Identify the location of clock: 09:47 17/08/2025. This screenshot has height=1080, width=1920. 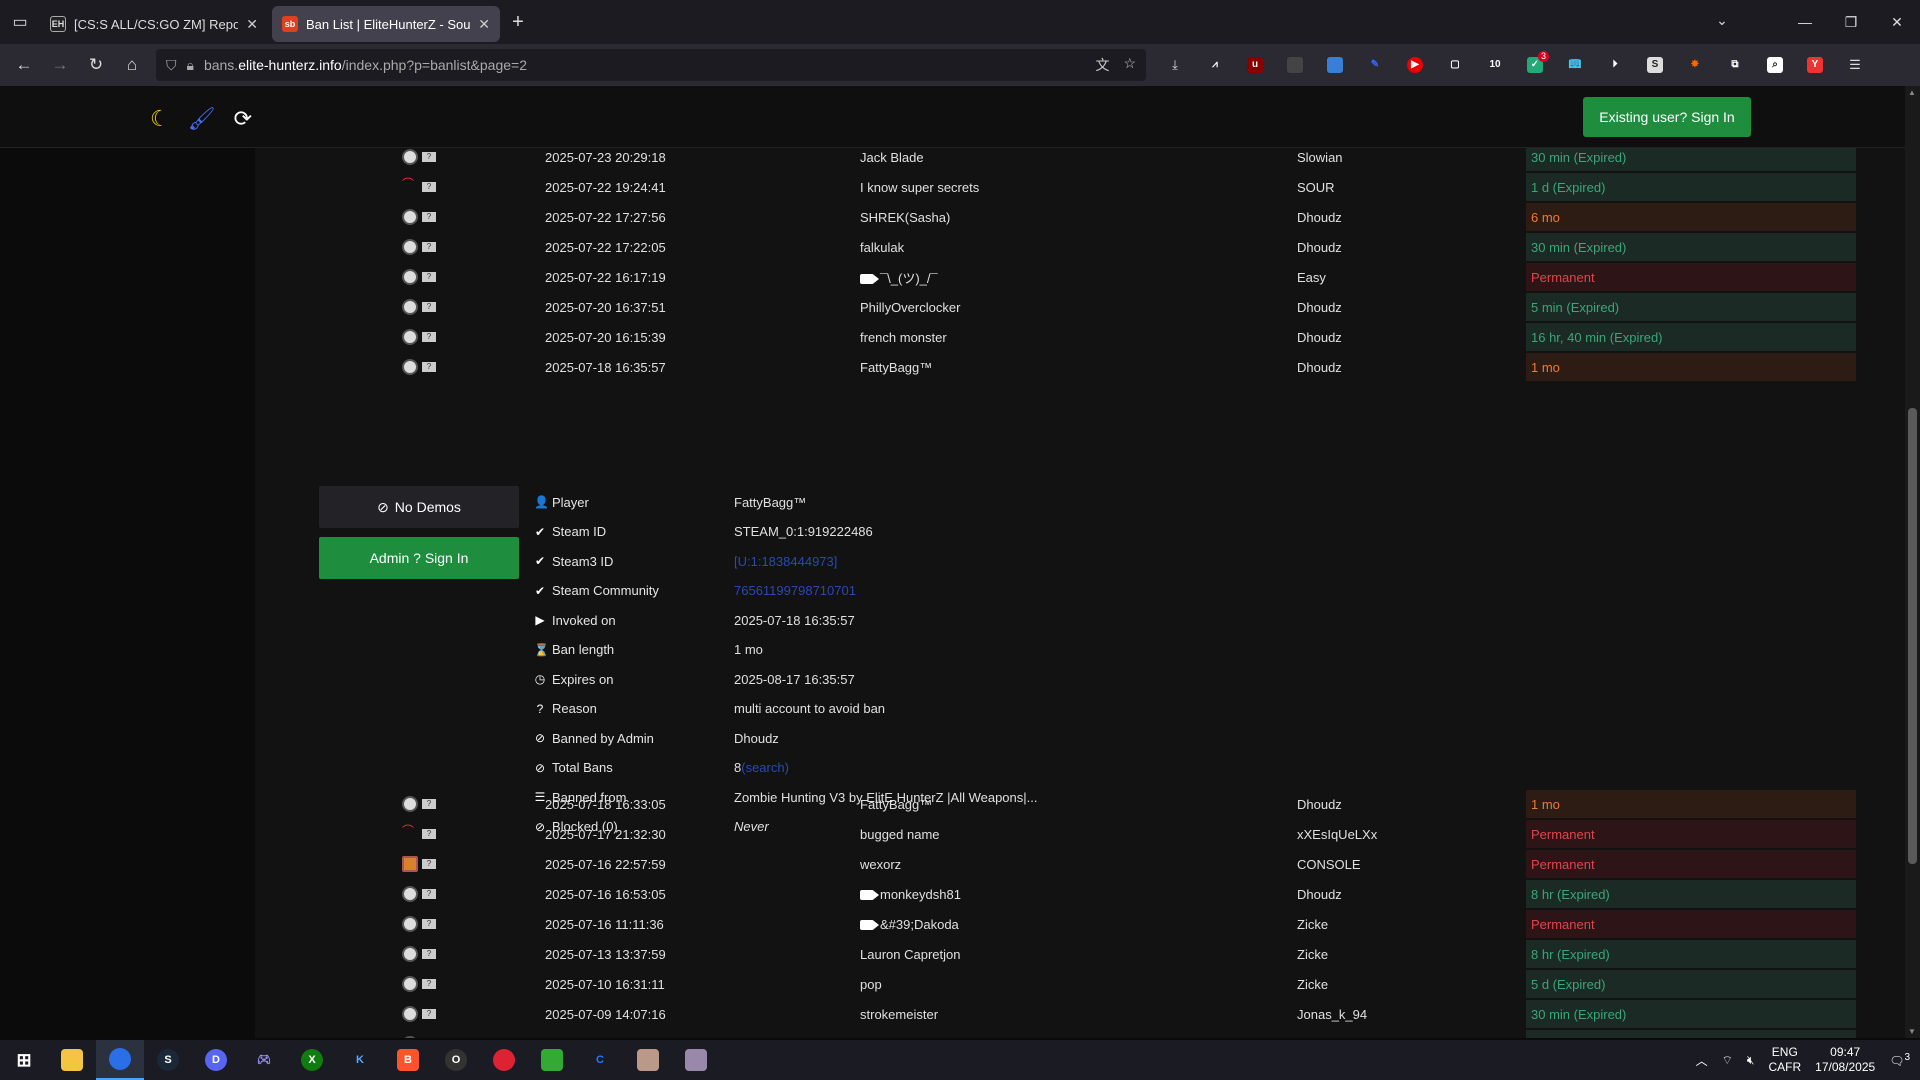
(1845, 1060).